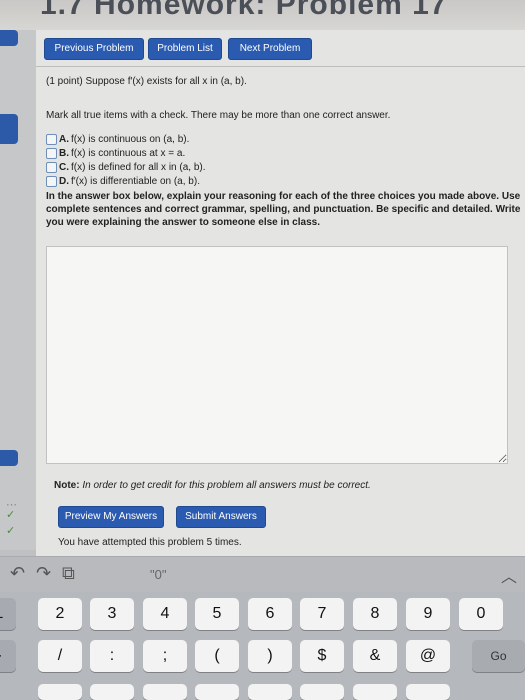  What do you see at coordinates (112, 656) in the screenshot?
I see `key: :` at bounding box center [112, 656].